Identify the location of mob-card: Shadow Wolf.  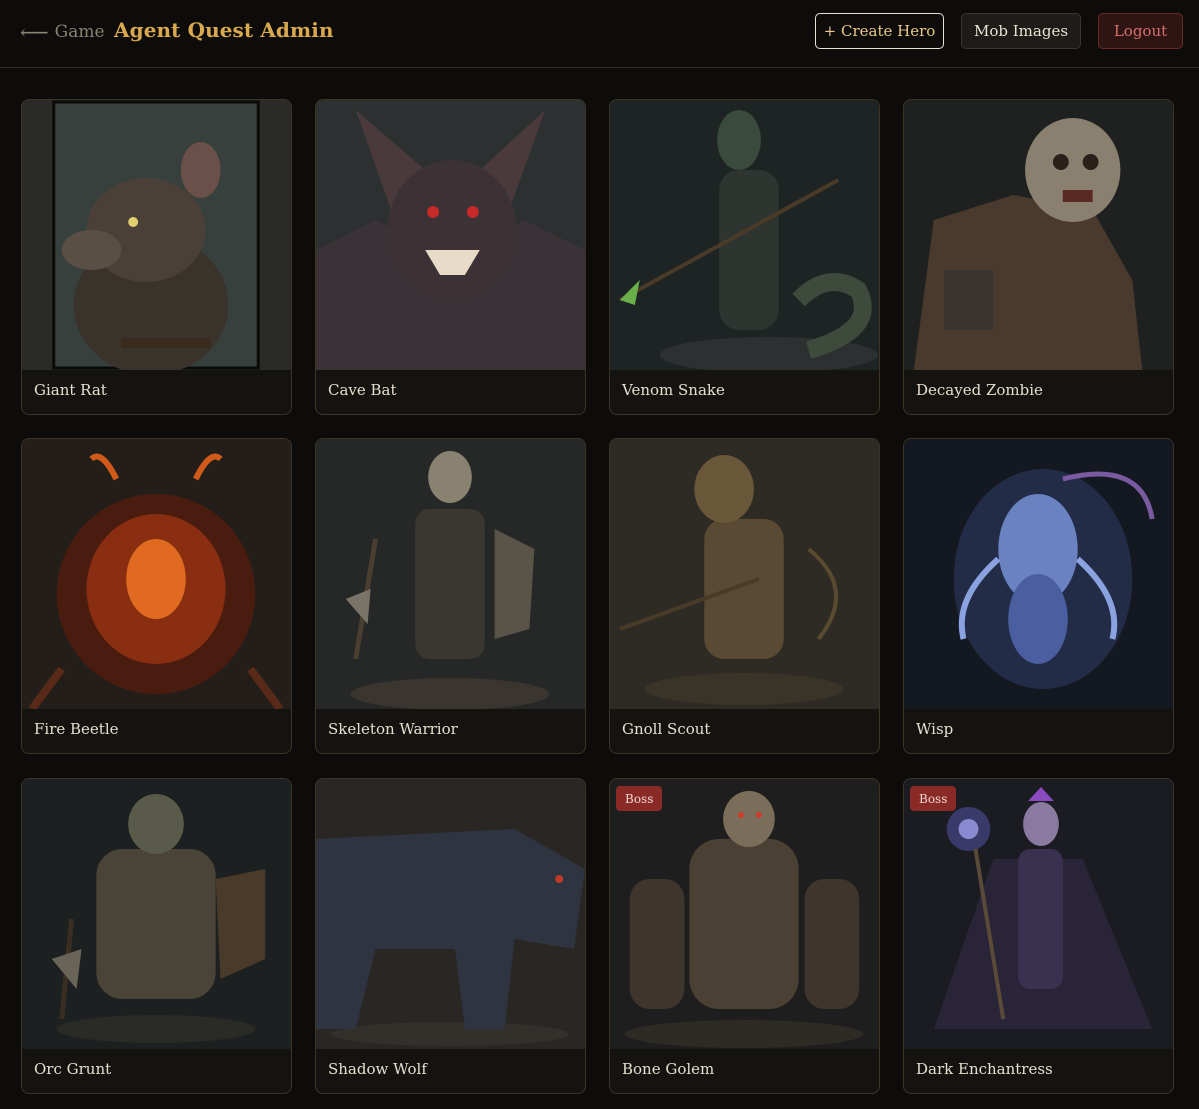
(450, 936).